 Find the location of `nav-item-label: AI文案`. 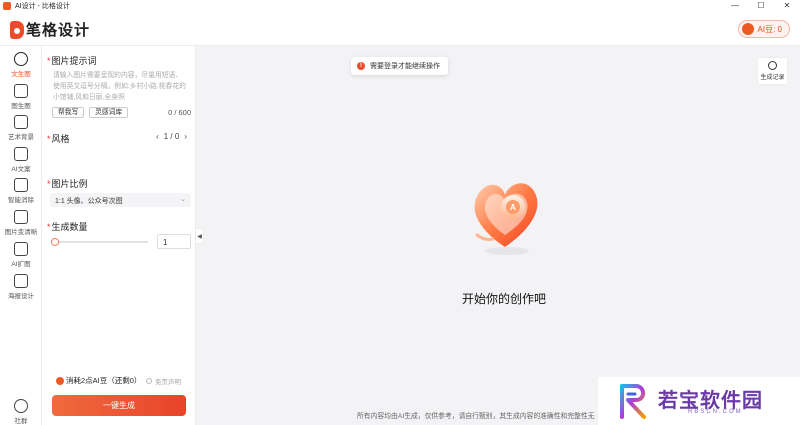

nav-item-label: AI文案 is located at coordinates (21, 169).